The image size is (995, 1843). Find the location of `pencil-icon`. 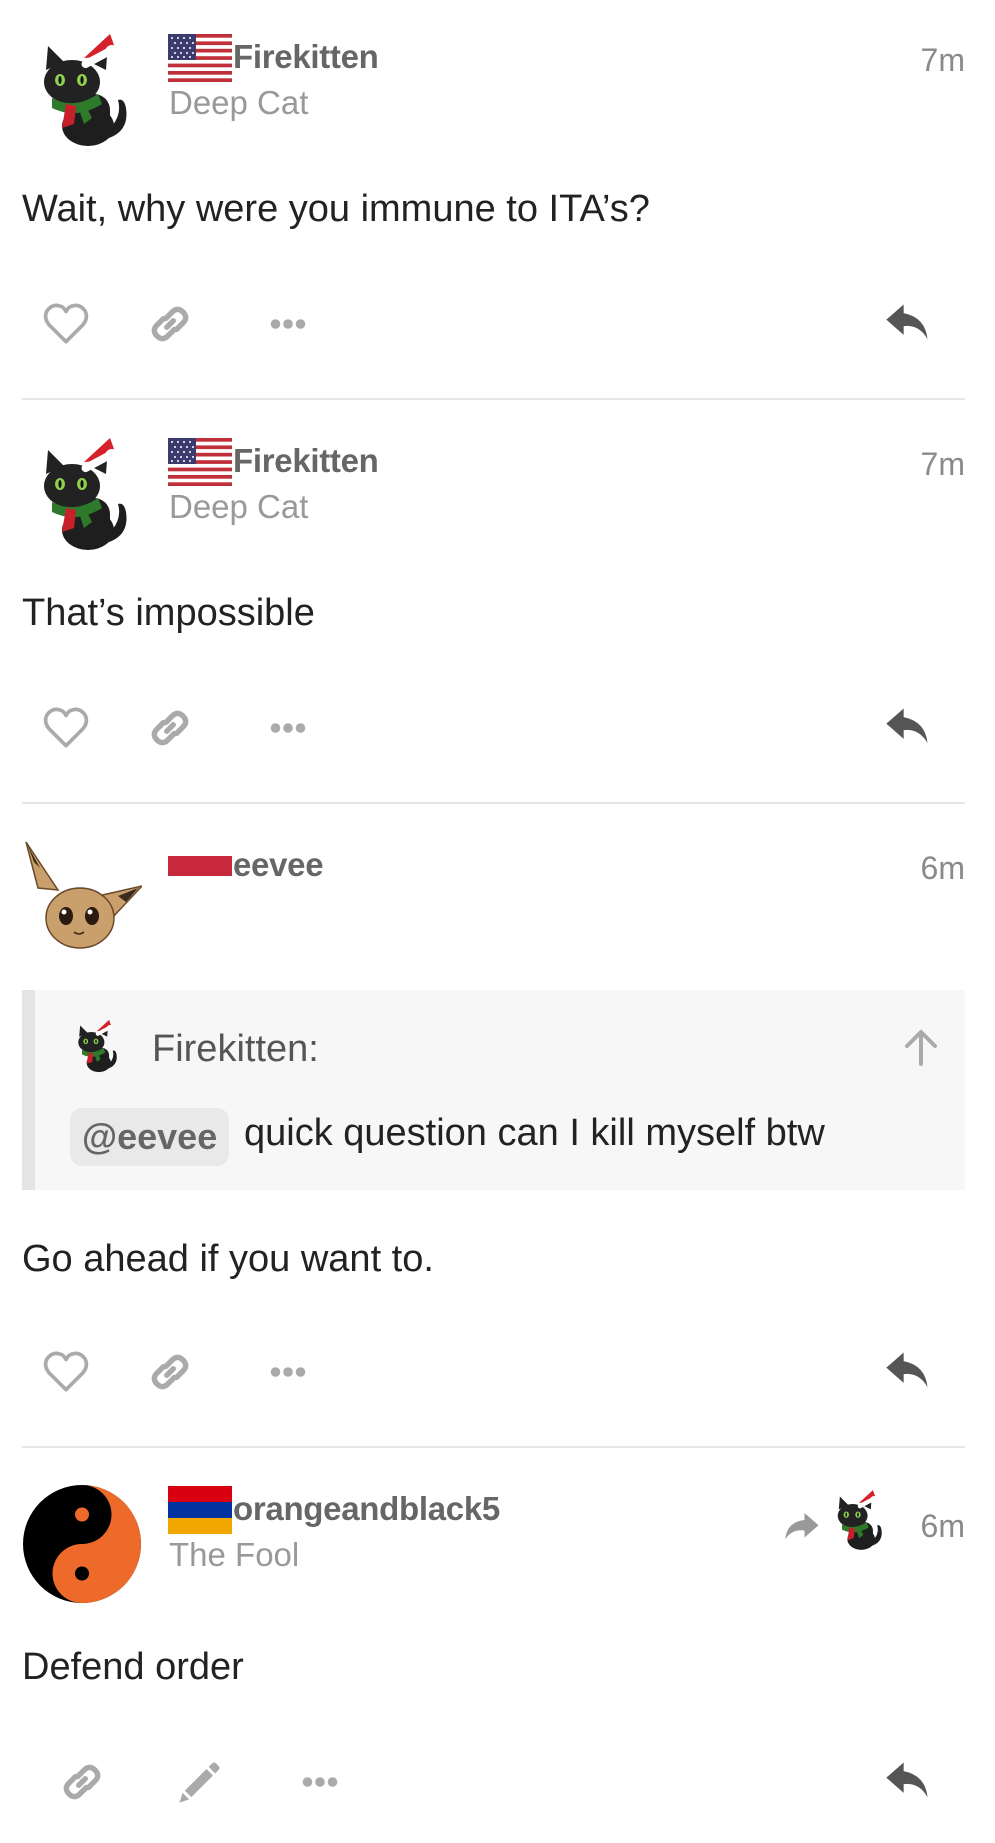

pencil-icon is located at coordinates (200, 1782).